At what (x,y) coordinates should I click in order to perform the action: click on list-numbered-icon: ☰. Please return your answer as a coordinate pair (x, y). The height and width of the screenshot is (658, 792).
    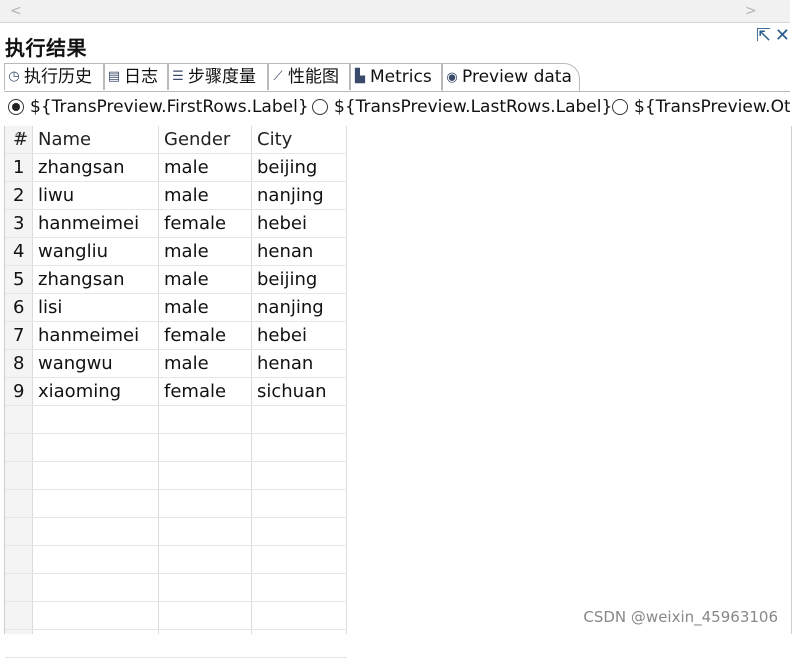
    Looking at the image, I should click on (178, 76).